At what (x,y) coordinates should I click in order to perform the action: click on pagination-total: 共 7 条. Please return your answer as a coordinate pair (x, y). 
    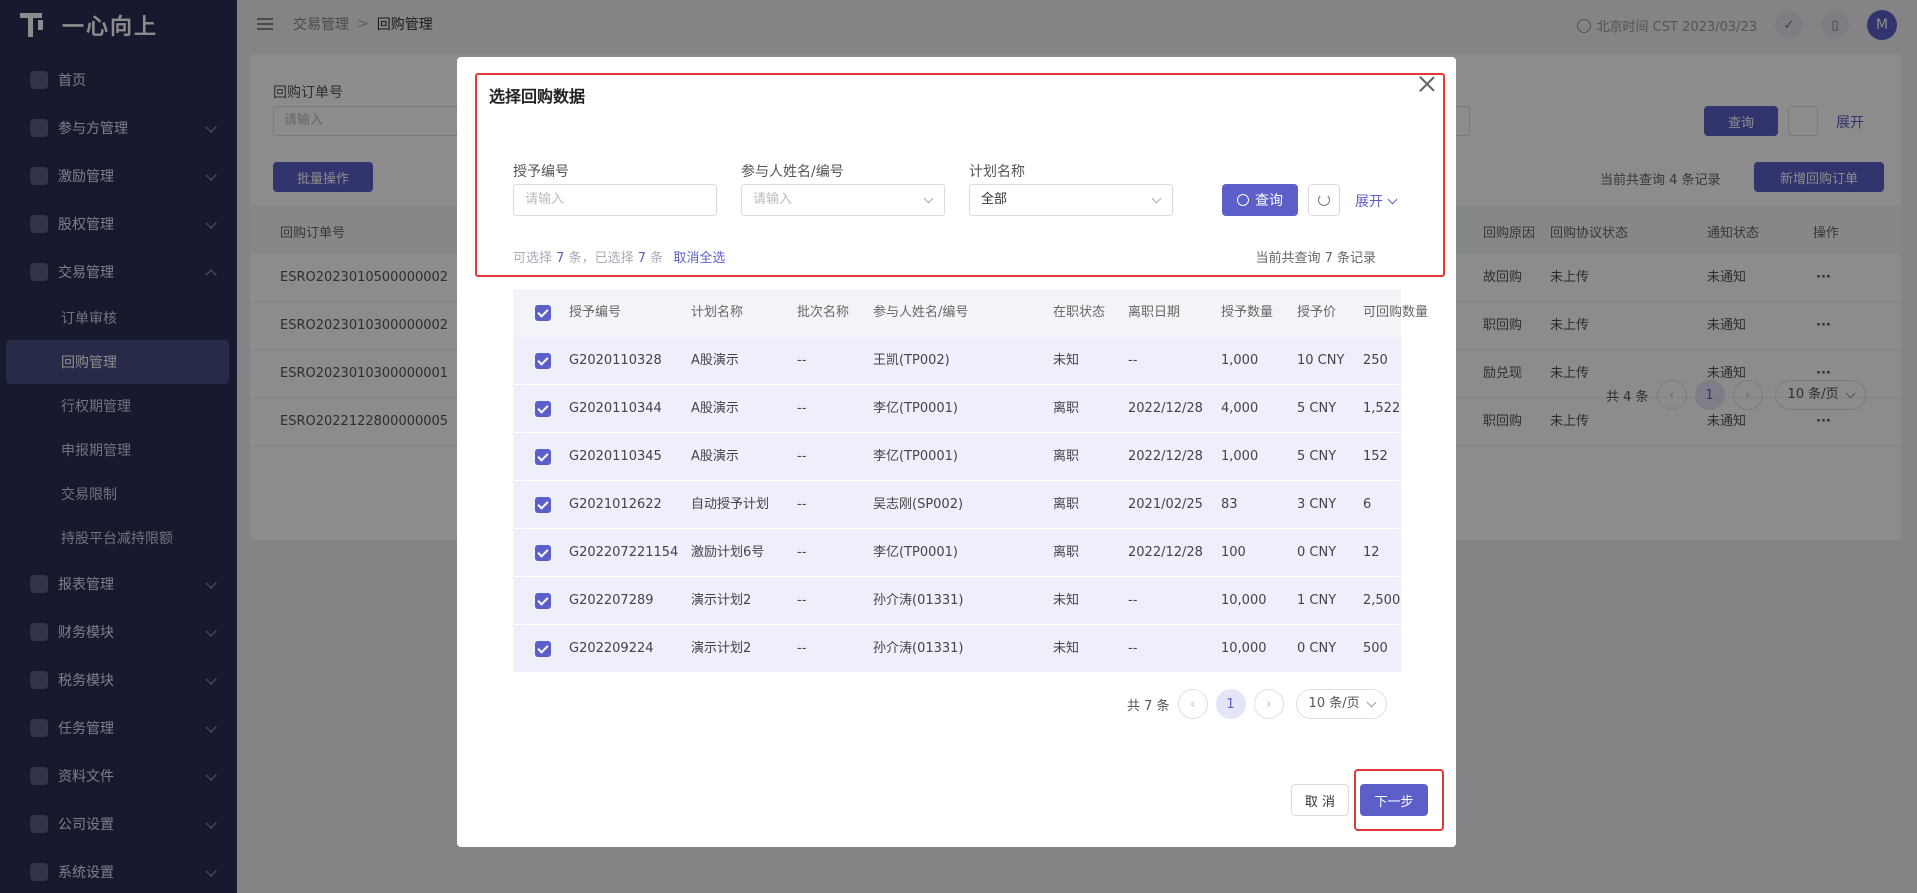
    Looking at the image, I should click on (1148, 706).